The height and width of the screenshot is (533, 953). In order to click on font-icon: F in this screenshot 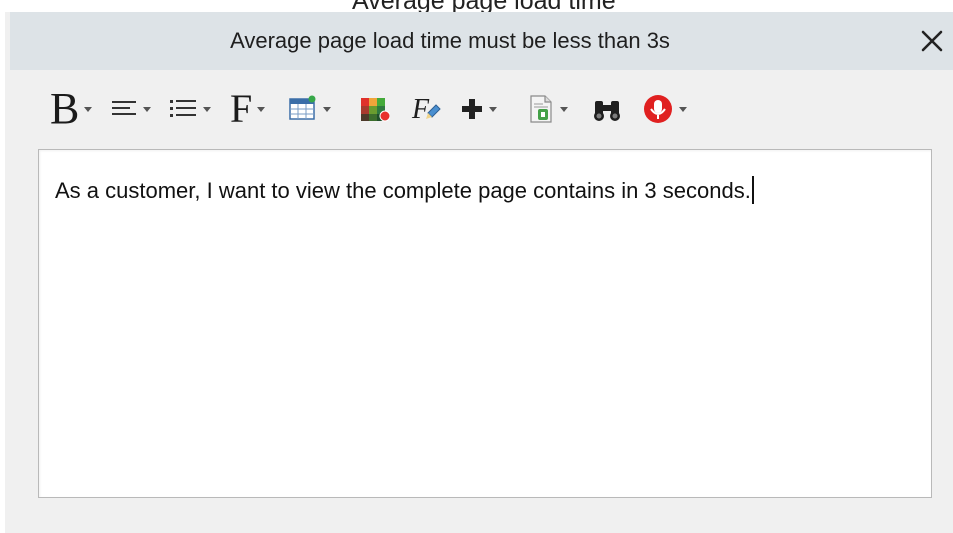, I will do `click(241, 108)`.